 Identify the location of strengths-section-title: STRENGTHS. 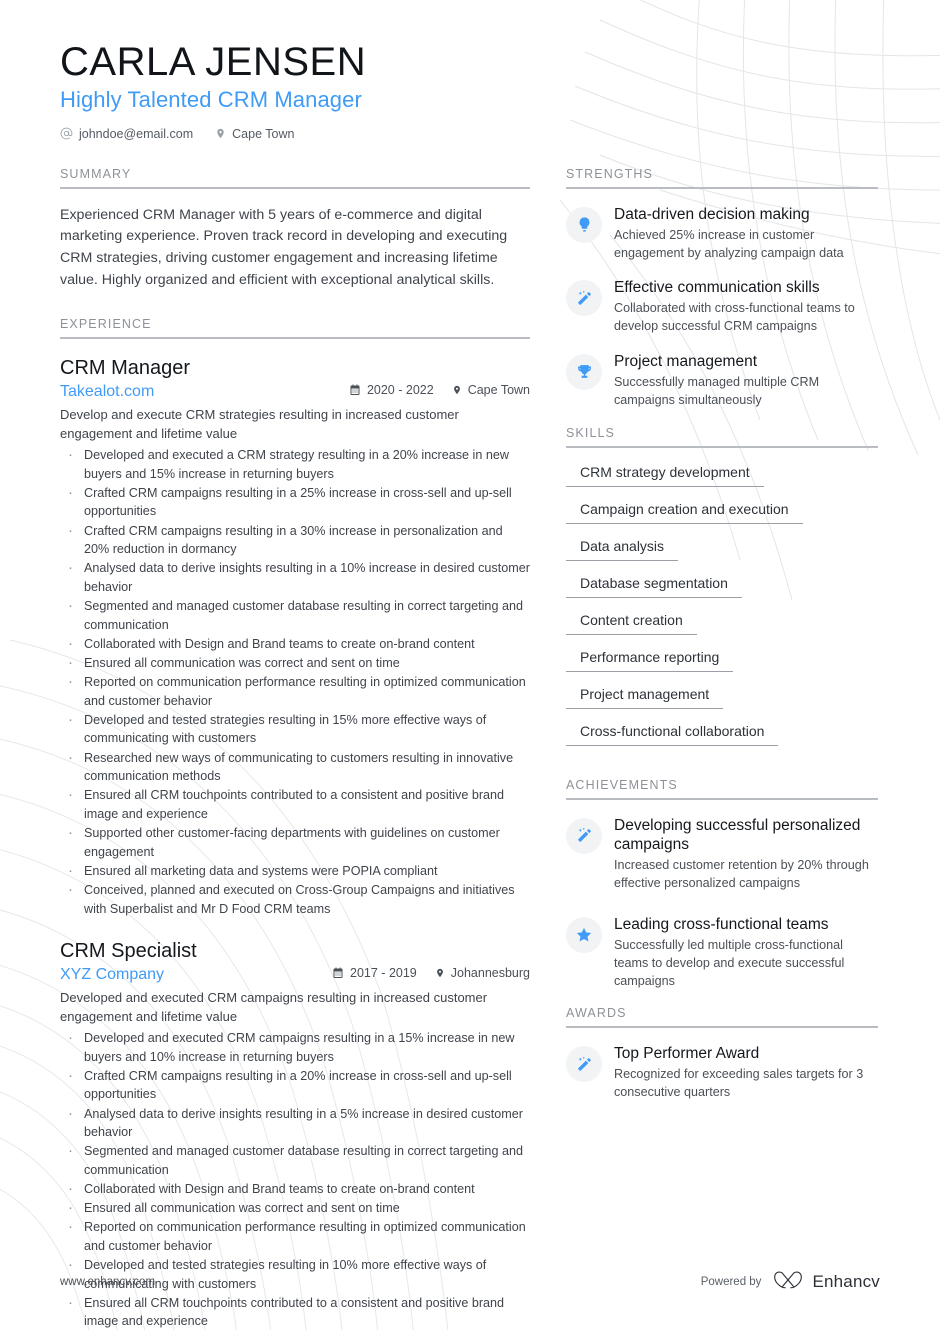
(609, 173).